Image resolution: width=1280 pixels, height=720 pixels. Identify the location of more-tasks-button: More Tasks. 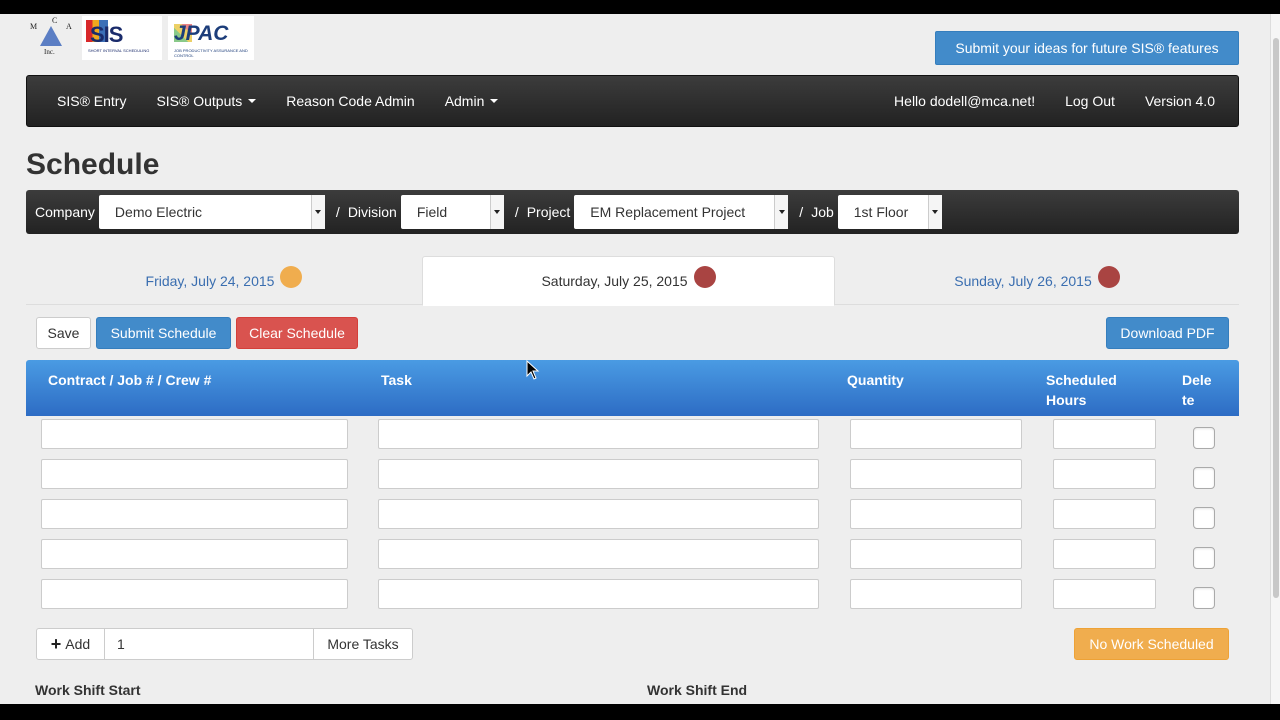
(363, 644).